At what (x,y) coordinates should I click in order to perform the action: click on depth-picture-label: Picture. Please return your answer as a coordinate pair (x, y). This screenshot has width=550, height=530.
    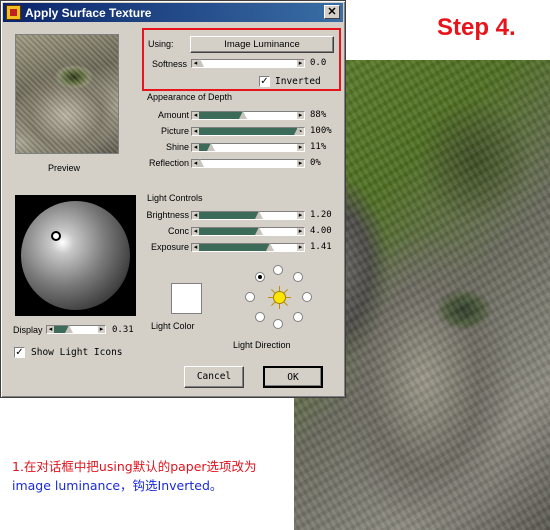
    Looking at the image, I should click on (174, 131).